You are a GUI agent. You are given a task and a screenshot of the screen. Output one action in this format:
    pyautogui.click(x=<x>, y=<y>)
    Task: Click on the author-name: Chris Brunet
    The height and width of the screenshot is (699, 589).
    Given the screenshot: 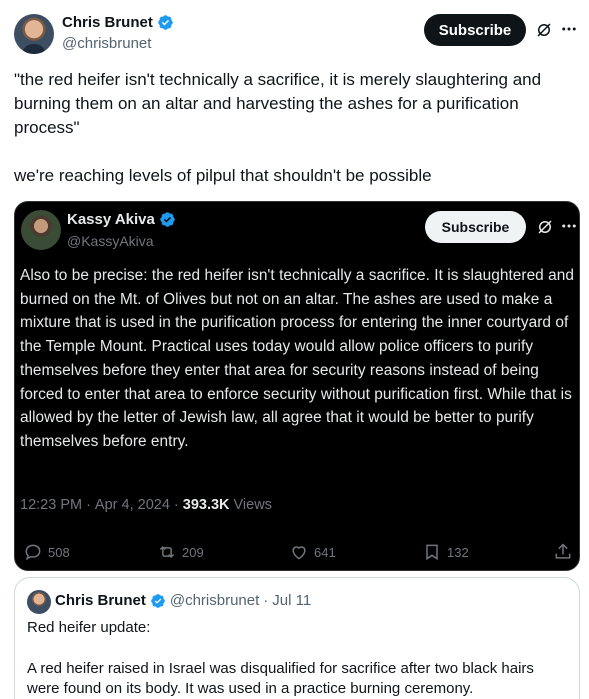 What is the action you would take?
    pyautogui.click(x=107, y=22)
    